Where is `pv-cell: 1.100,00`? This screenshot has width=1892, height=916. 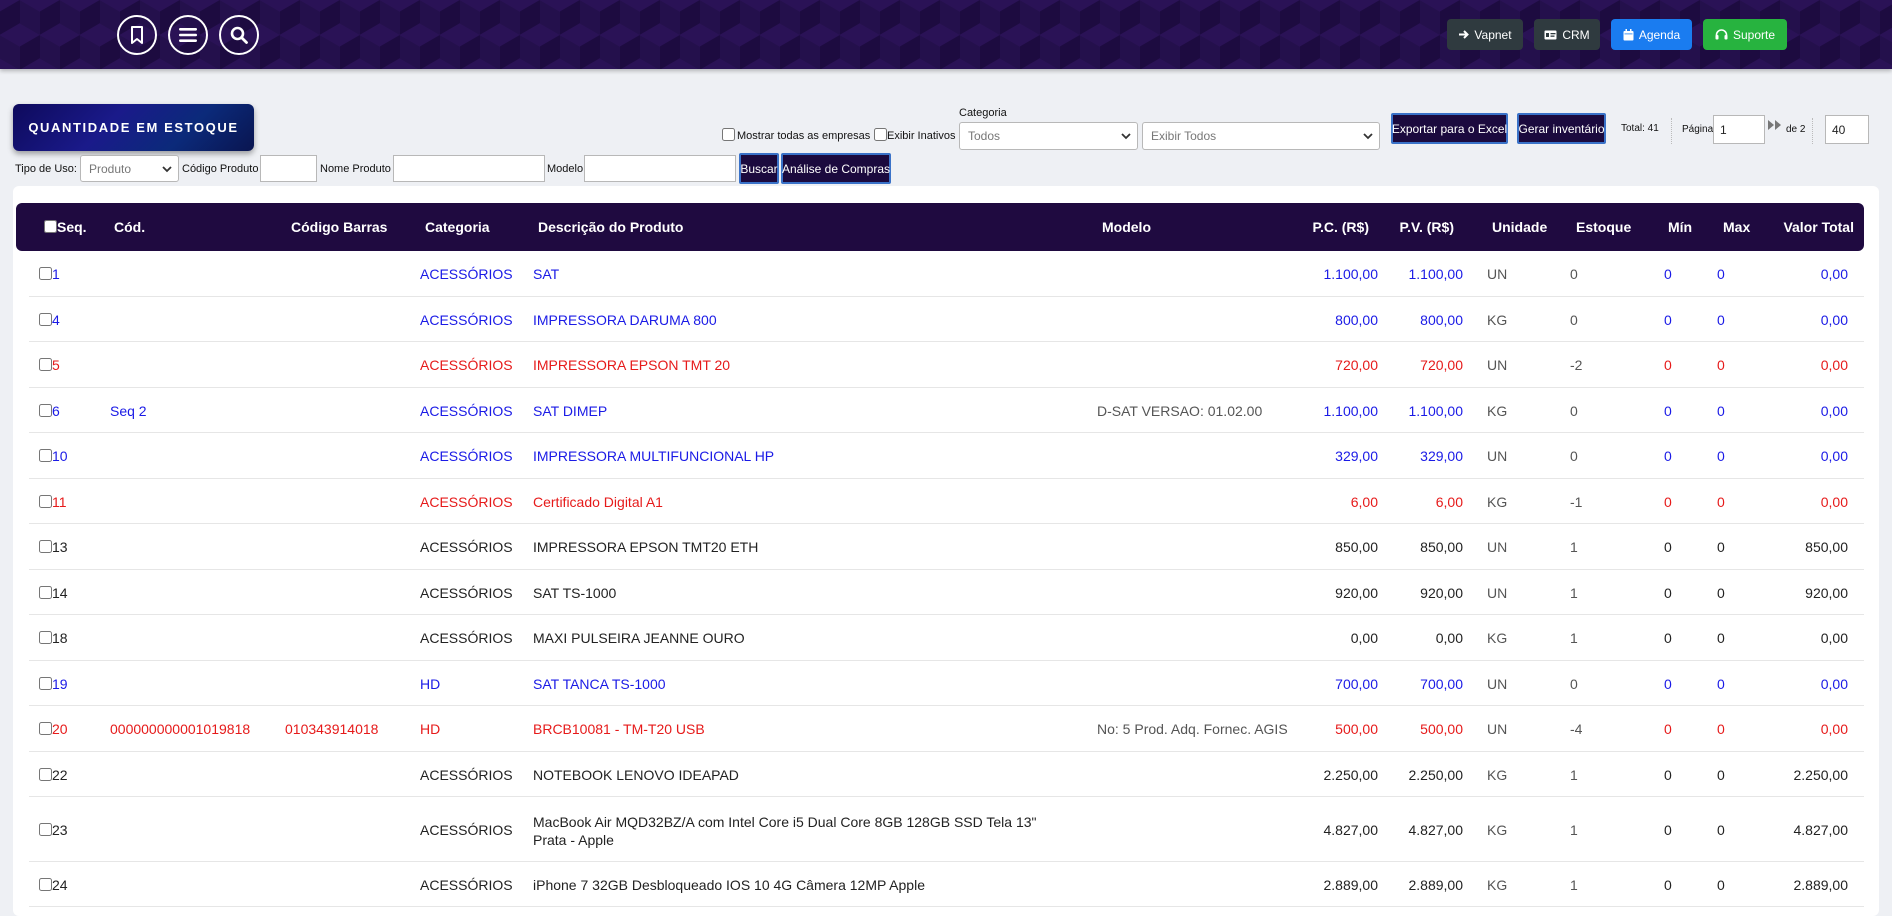 pv-cell: 1.100,00 is located at coordinates (1436, 274).